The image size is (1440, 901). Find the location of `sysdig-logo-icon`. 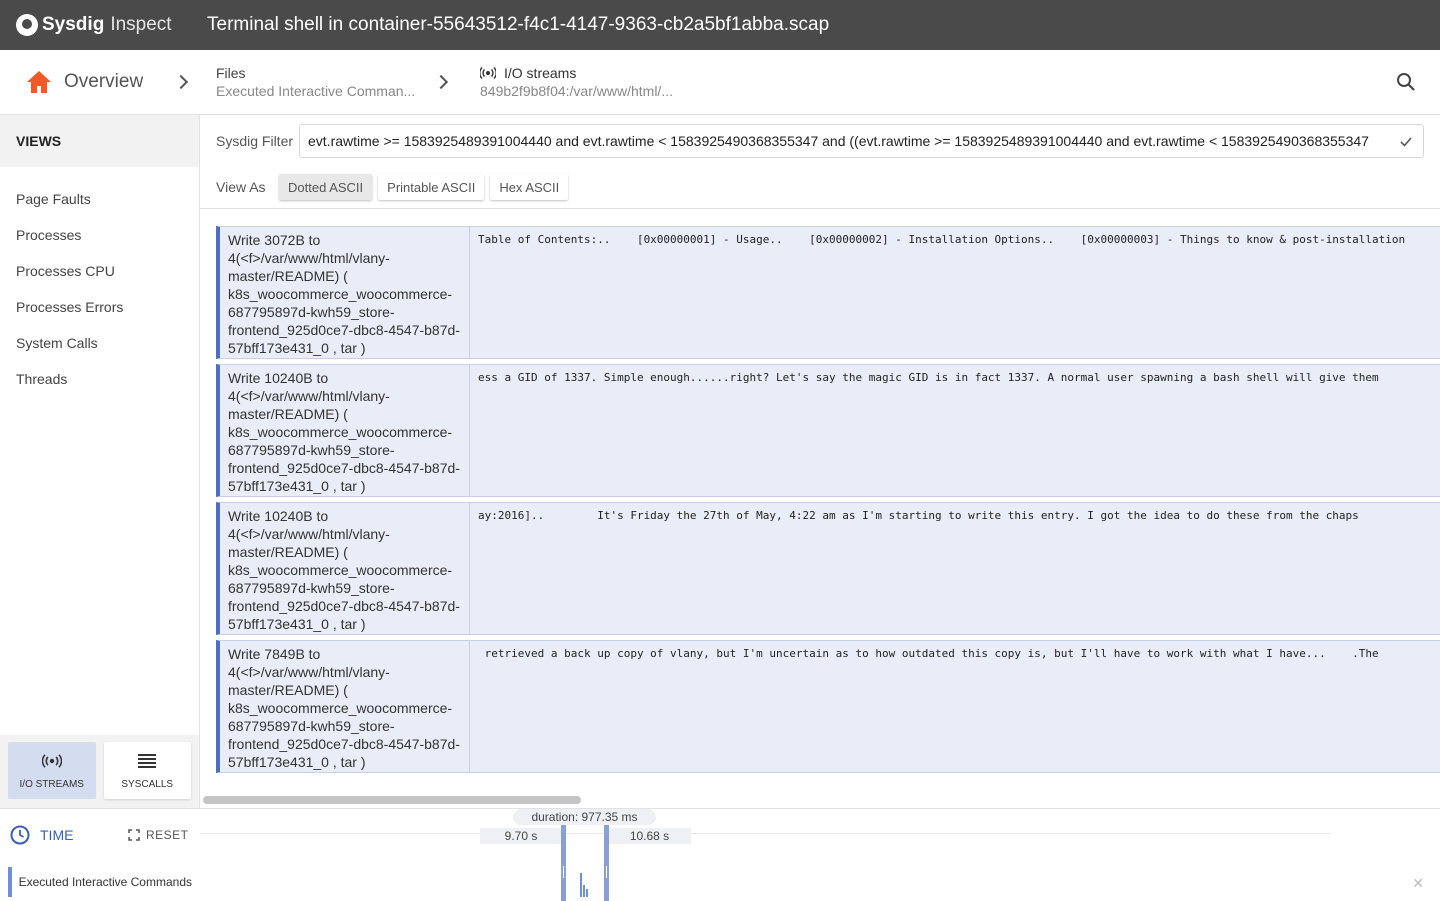

sysdig-logo-icon is located at coordinates (27, 25).